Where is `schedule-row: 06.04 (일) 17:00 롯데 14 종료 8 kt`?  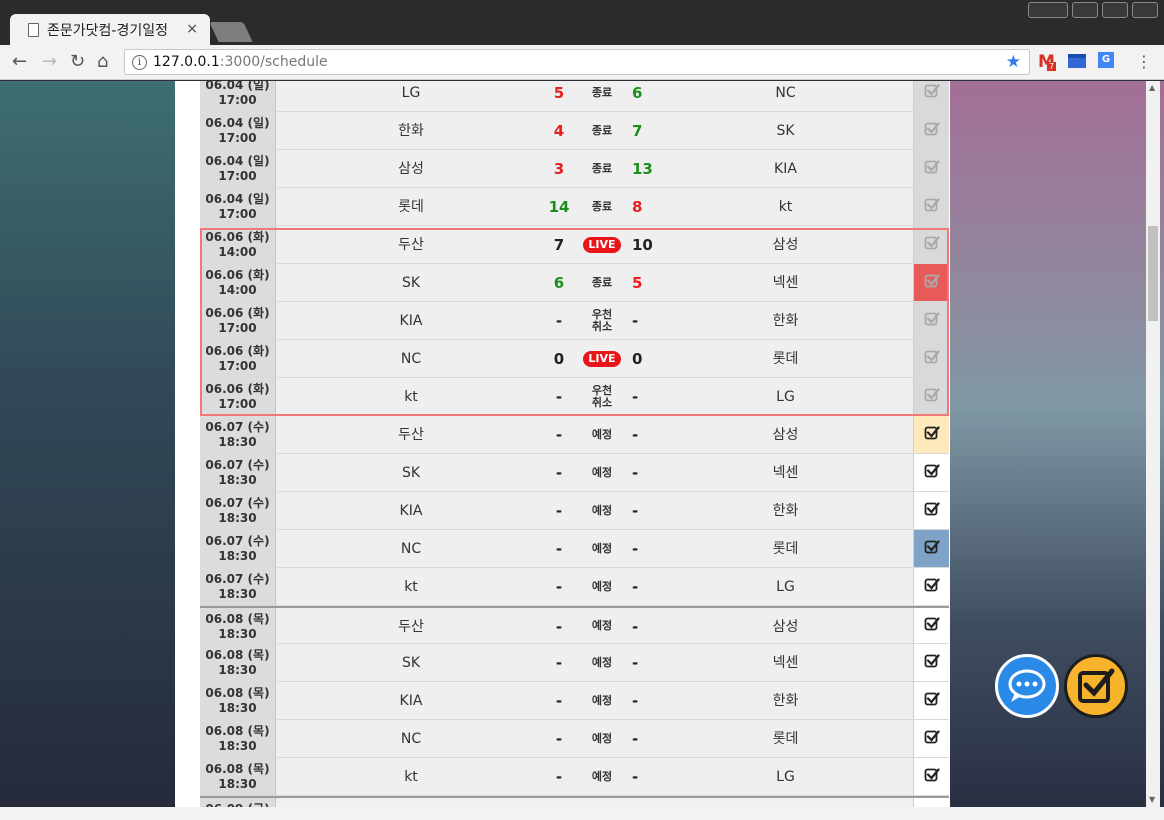 schedule-row: 06.04 (일) 17:00 롯데 14 종료 8 kt is located at coordinates (574, 207).